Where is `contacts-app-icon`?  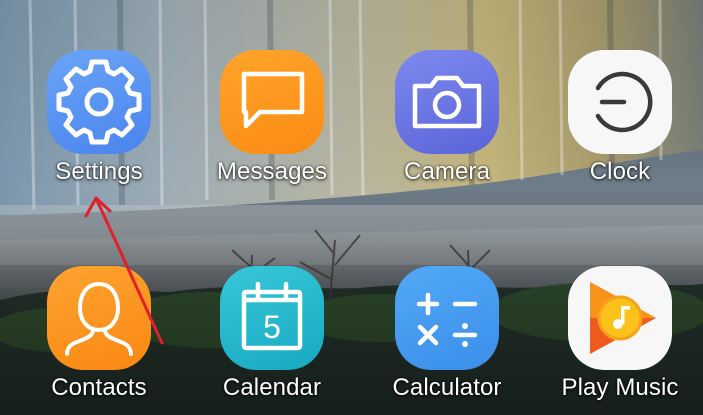 contacts-app-icon is located at coordinates (99, 318).